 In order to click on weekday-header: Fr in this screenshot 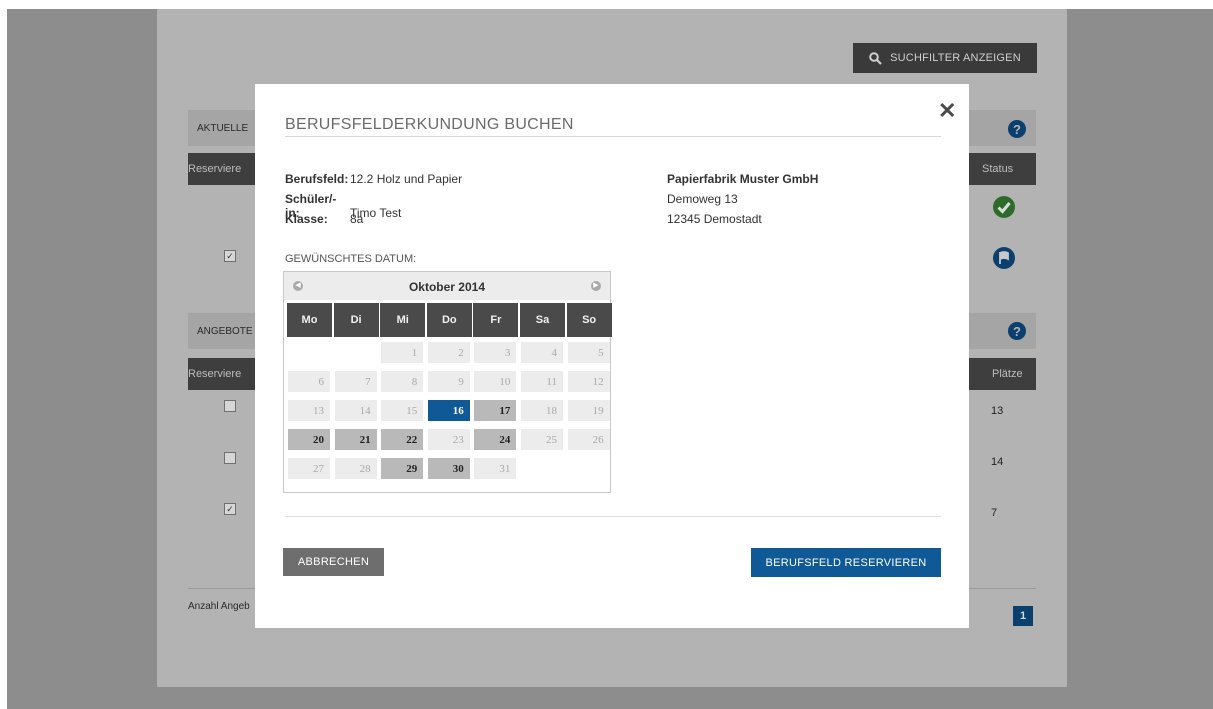, I will do `click(496, 320)`.